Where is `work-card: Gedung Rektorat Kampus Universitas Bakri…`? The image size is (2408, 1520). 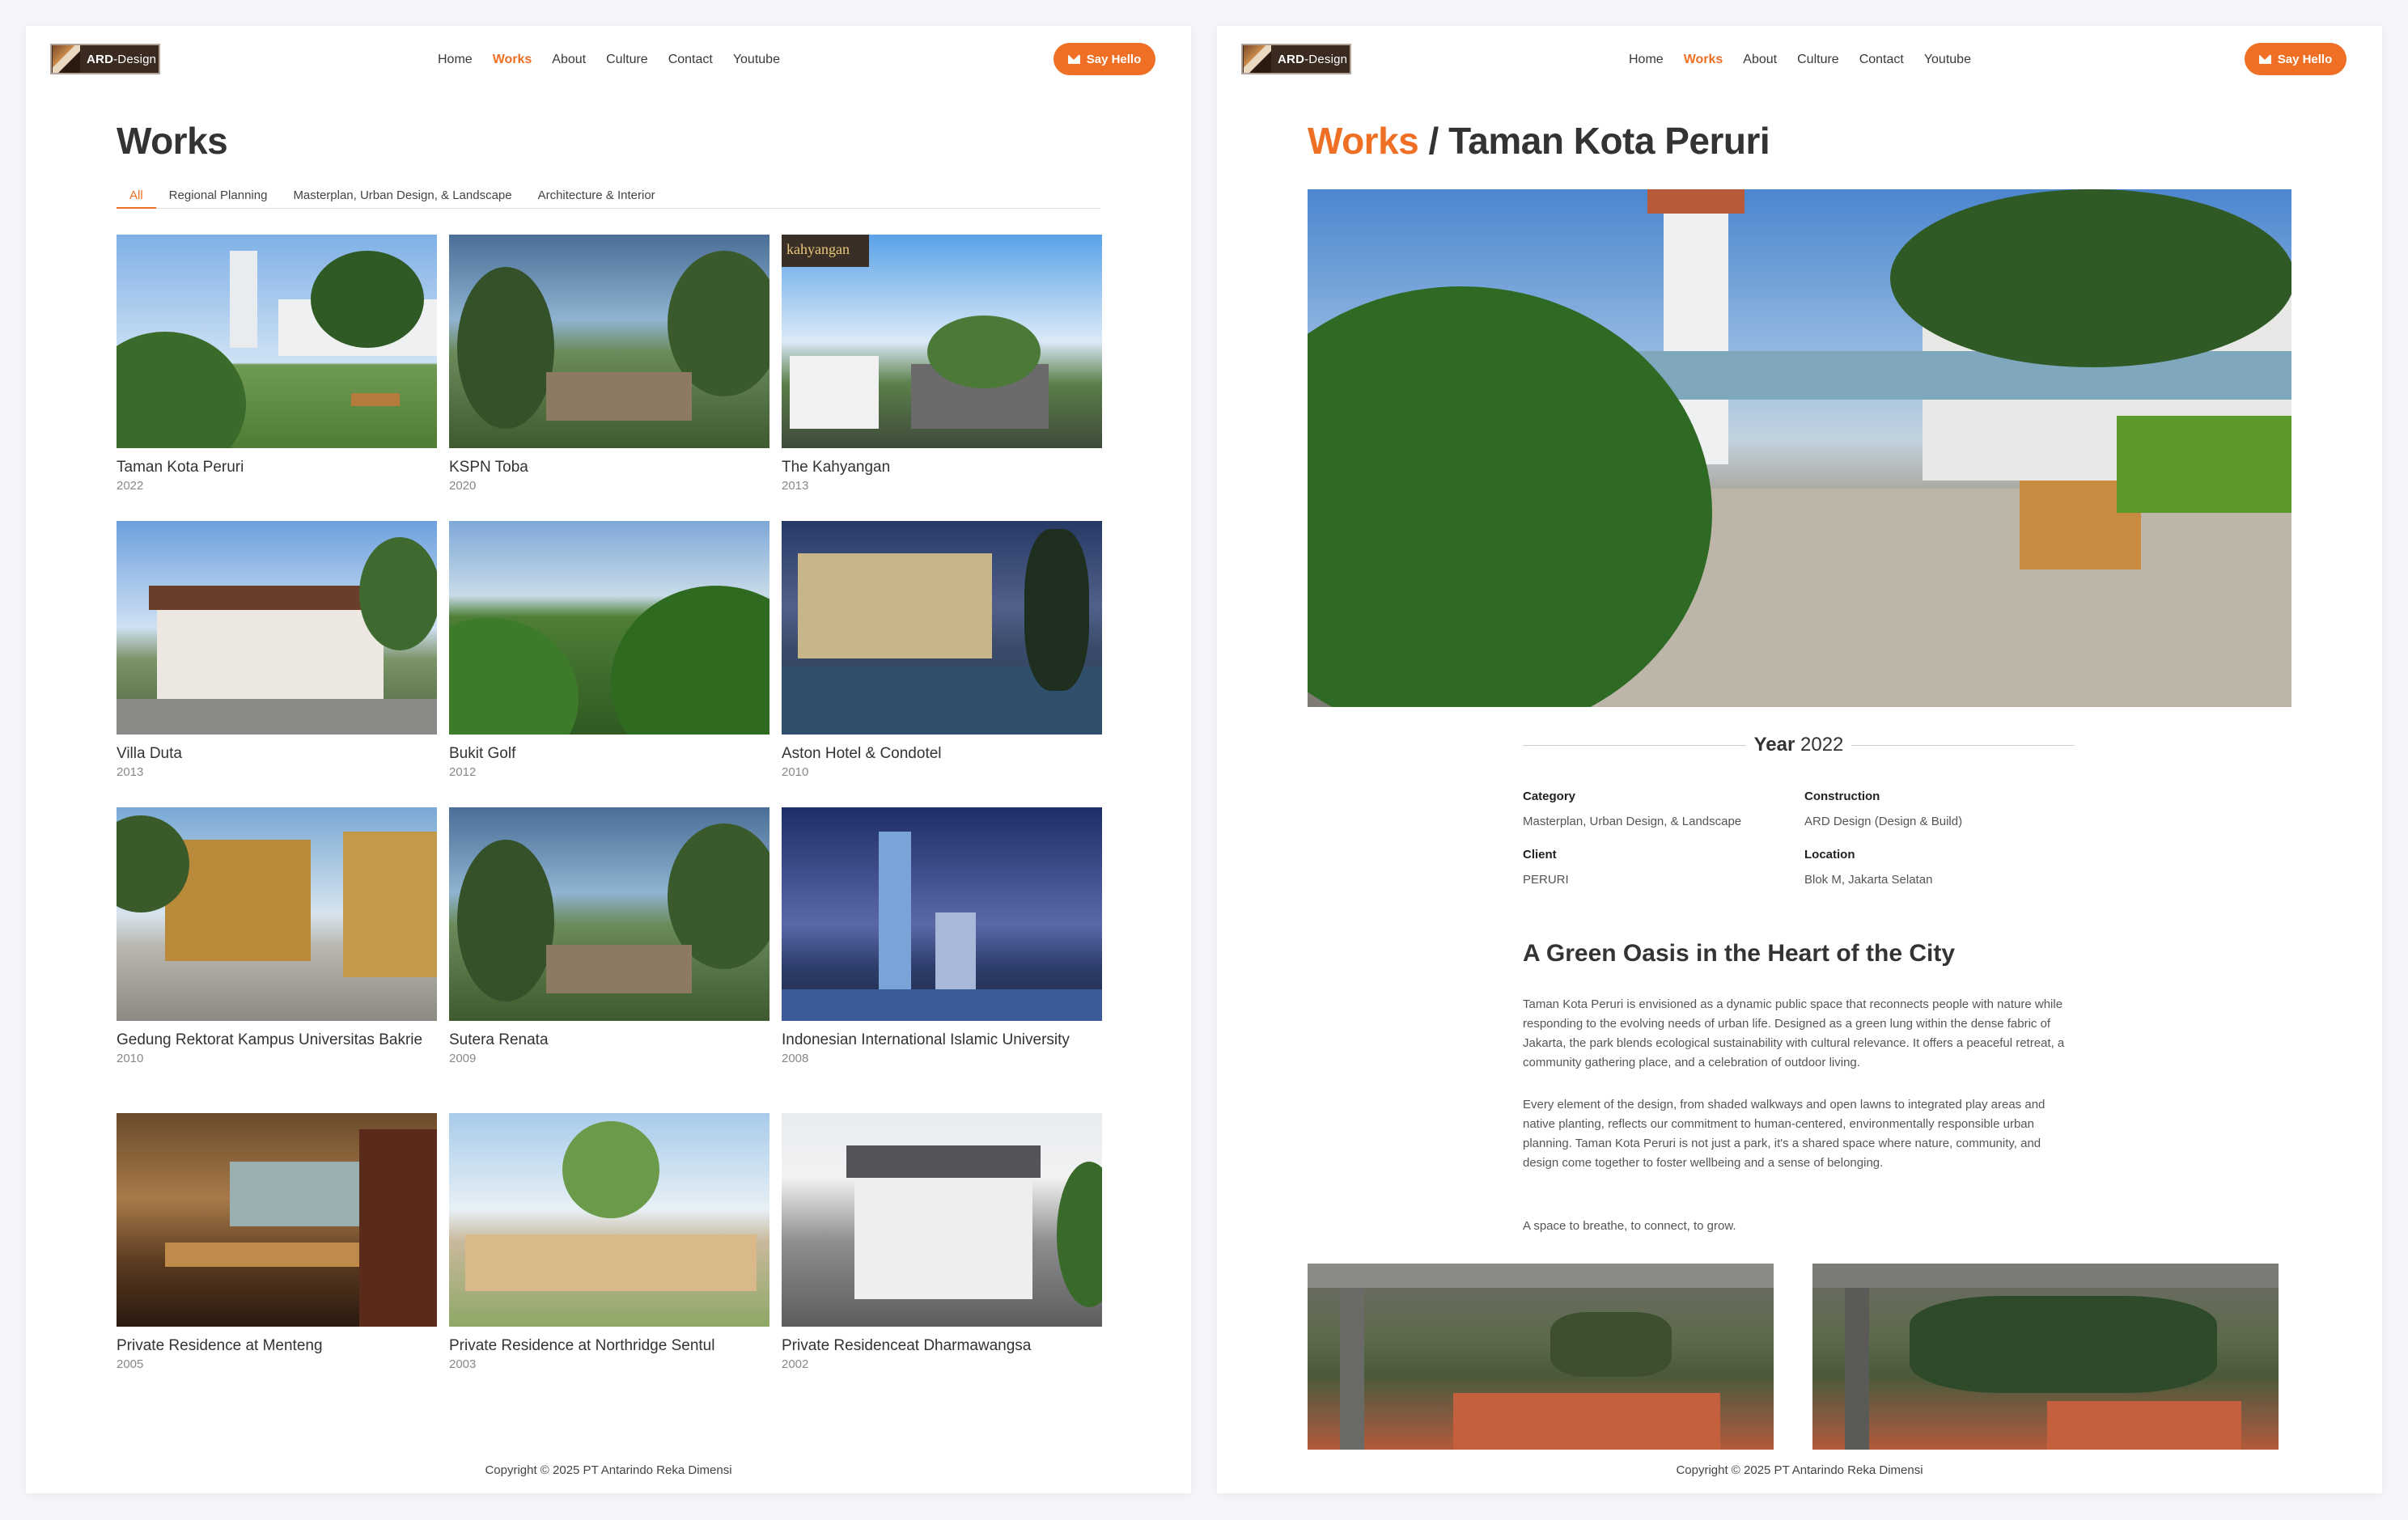 work-card: Gedung Rektorat Kampus Universitas Bakri… is located at coordinates (277, 936).